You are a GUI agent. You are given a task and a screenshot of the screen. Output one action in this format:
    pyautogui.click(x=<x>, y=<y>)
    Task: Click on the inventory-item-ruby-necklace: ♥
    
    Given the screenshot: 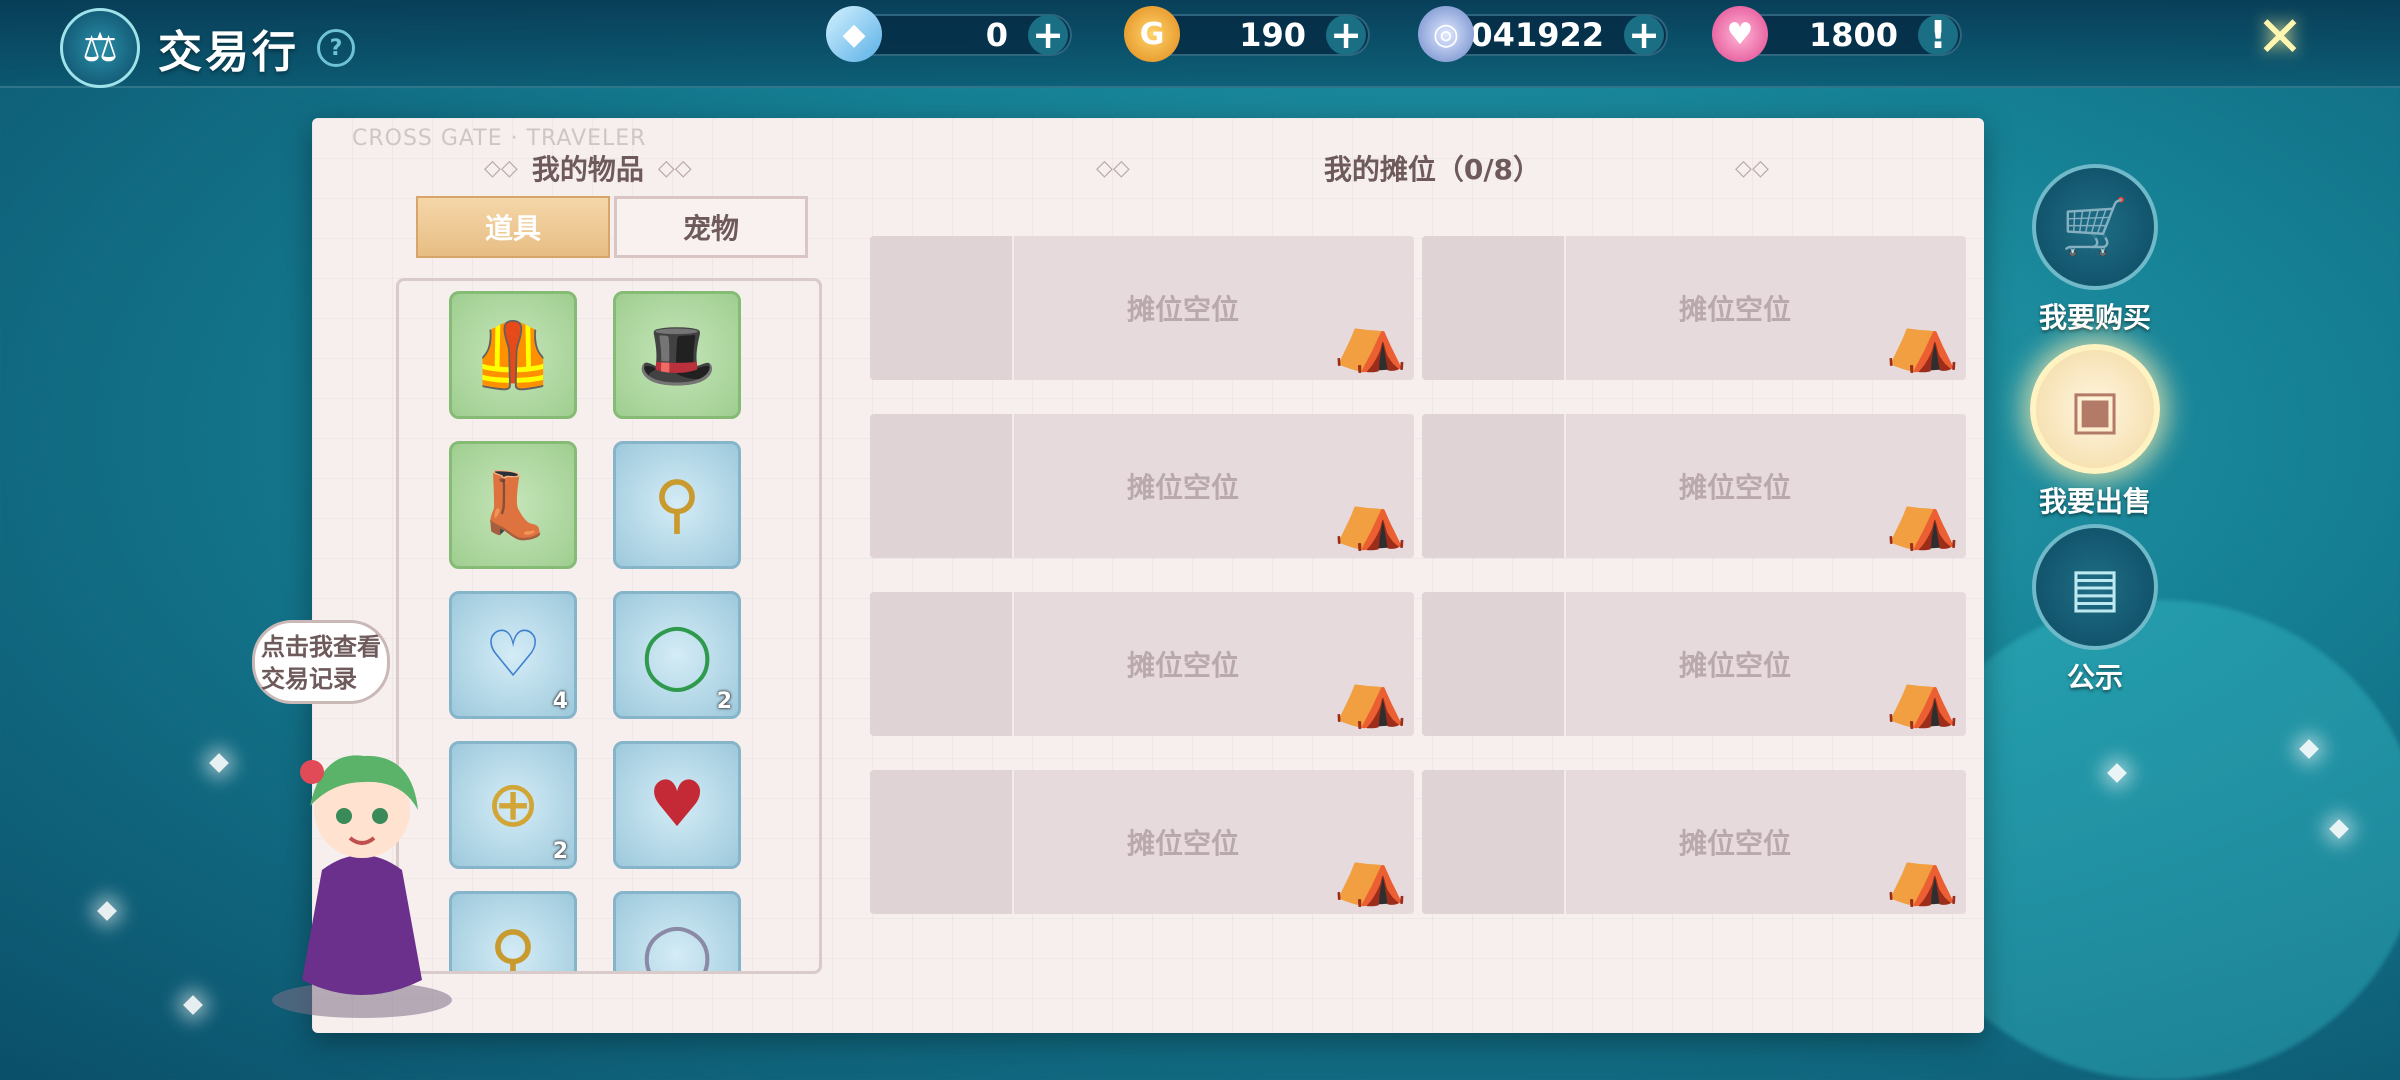 What is the action you would take?
    pyautogui.click(x=677, y=805)
    